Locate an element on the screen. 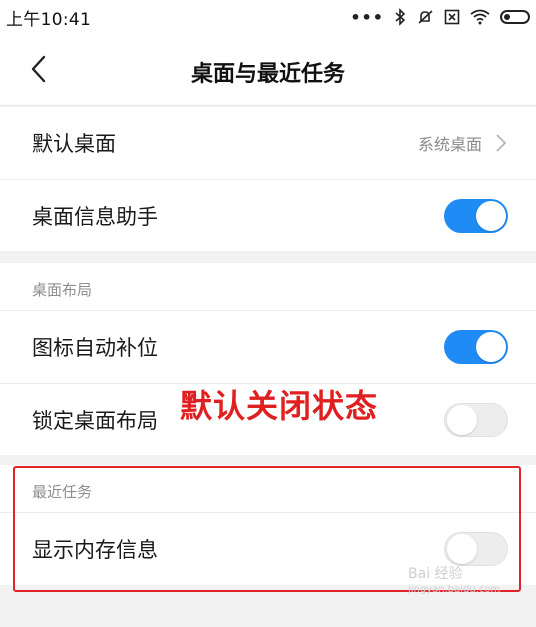 The height and width of the screenshot is (627, 536). header: 桌面与最近任务 is located at coordinates (268, 70).